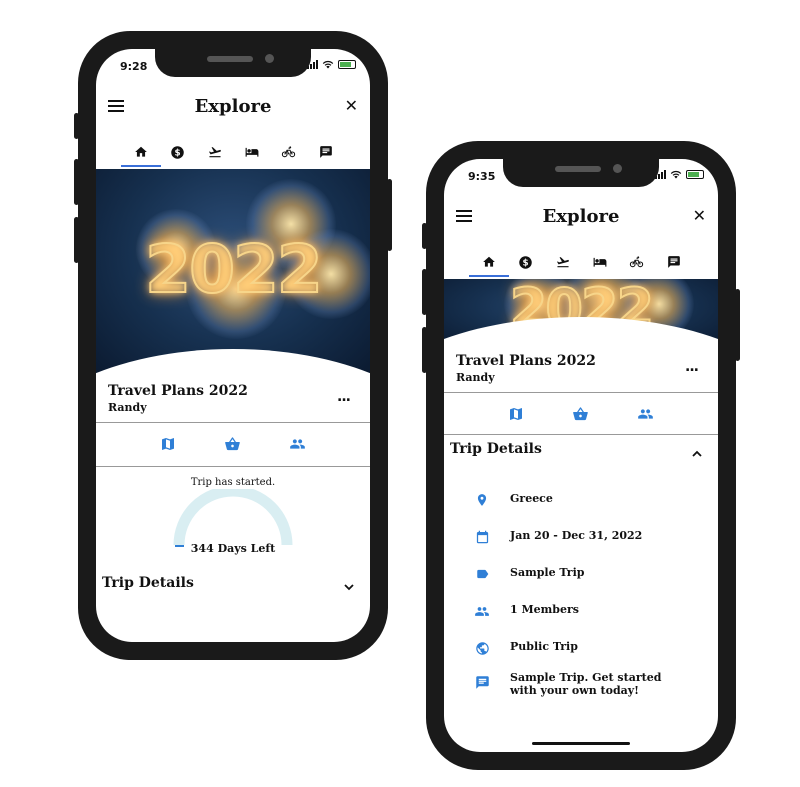 This screenshot has height=787, width=800. Describe the element at coordinates (544, 646) in the screenshot. I see `detail-text: Public Trip` at that location.